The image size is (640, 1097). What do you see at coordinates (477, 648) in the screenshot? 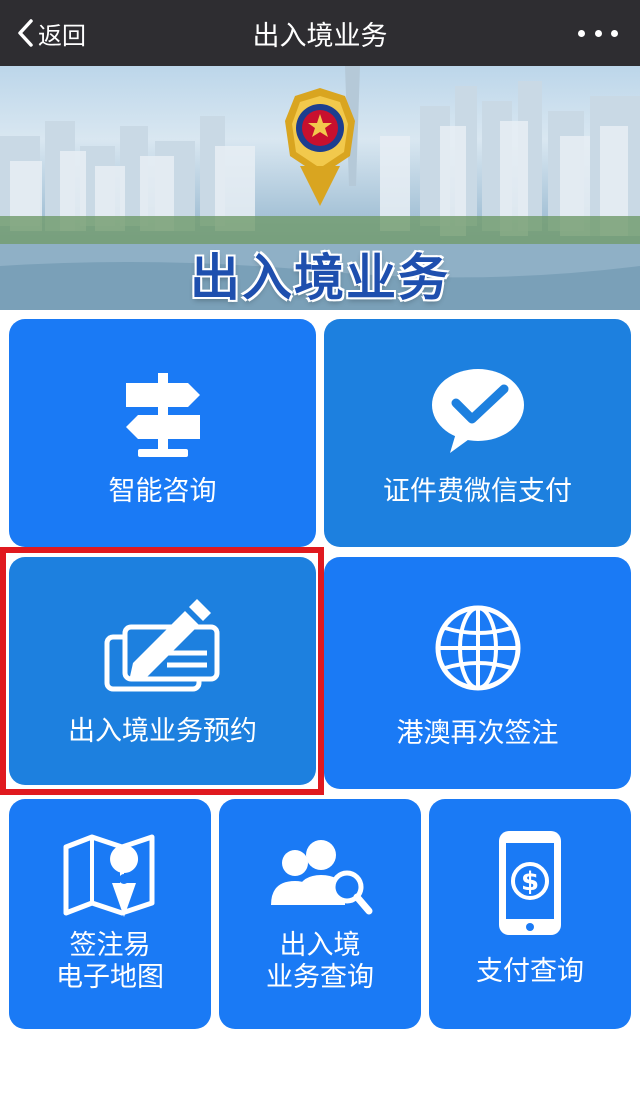
I see `globe-icon` at bounding box center [477, 648].